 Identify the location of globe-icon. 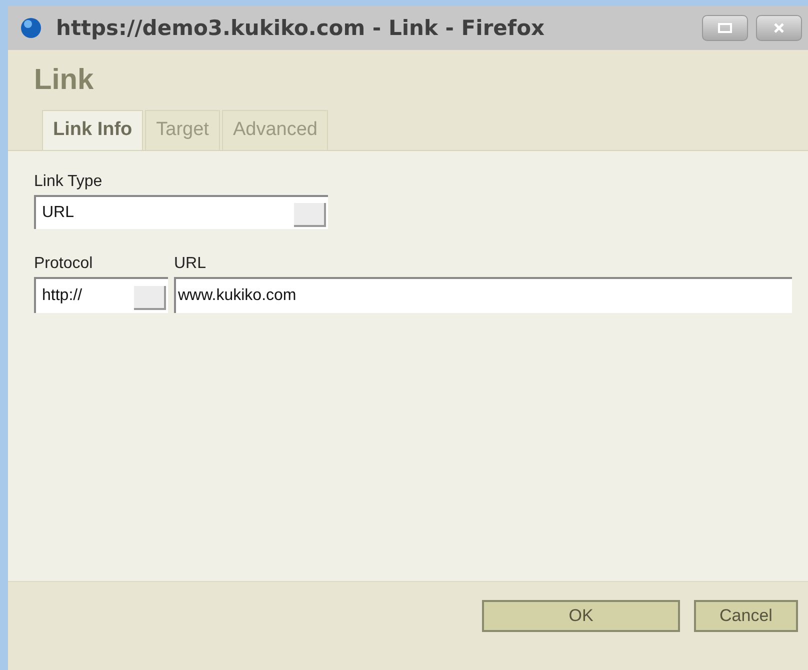
(31, 28).